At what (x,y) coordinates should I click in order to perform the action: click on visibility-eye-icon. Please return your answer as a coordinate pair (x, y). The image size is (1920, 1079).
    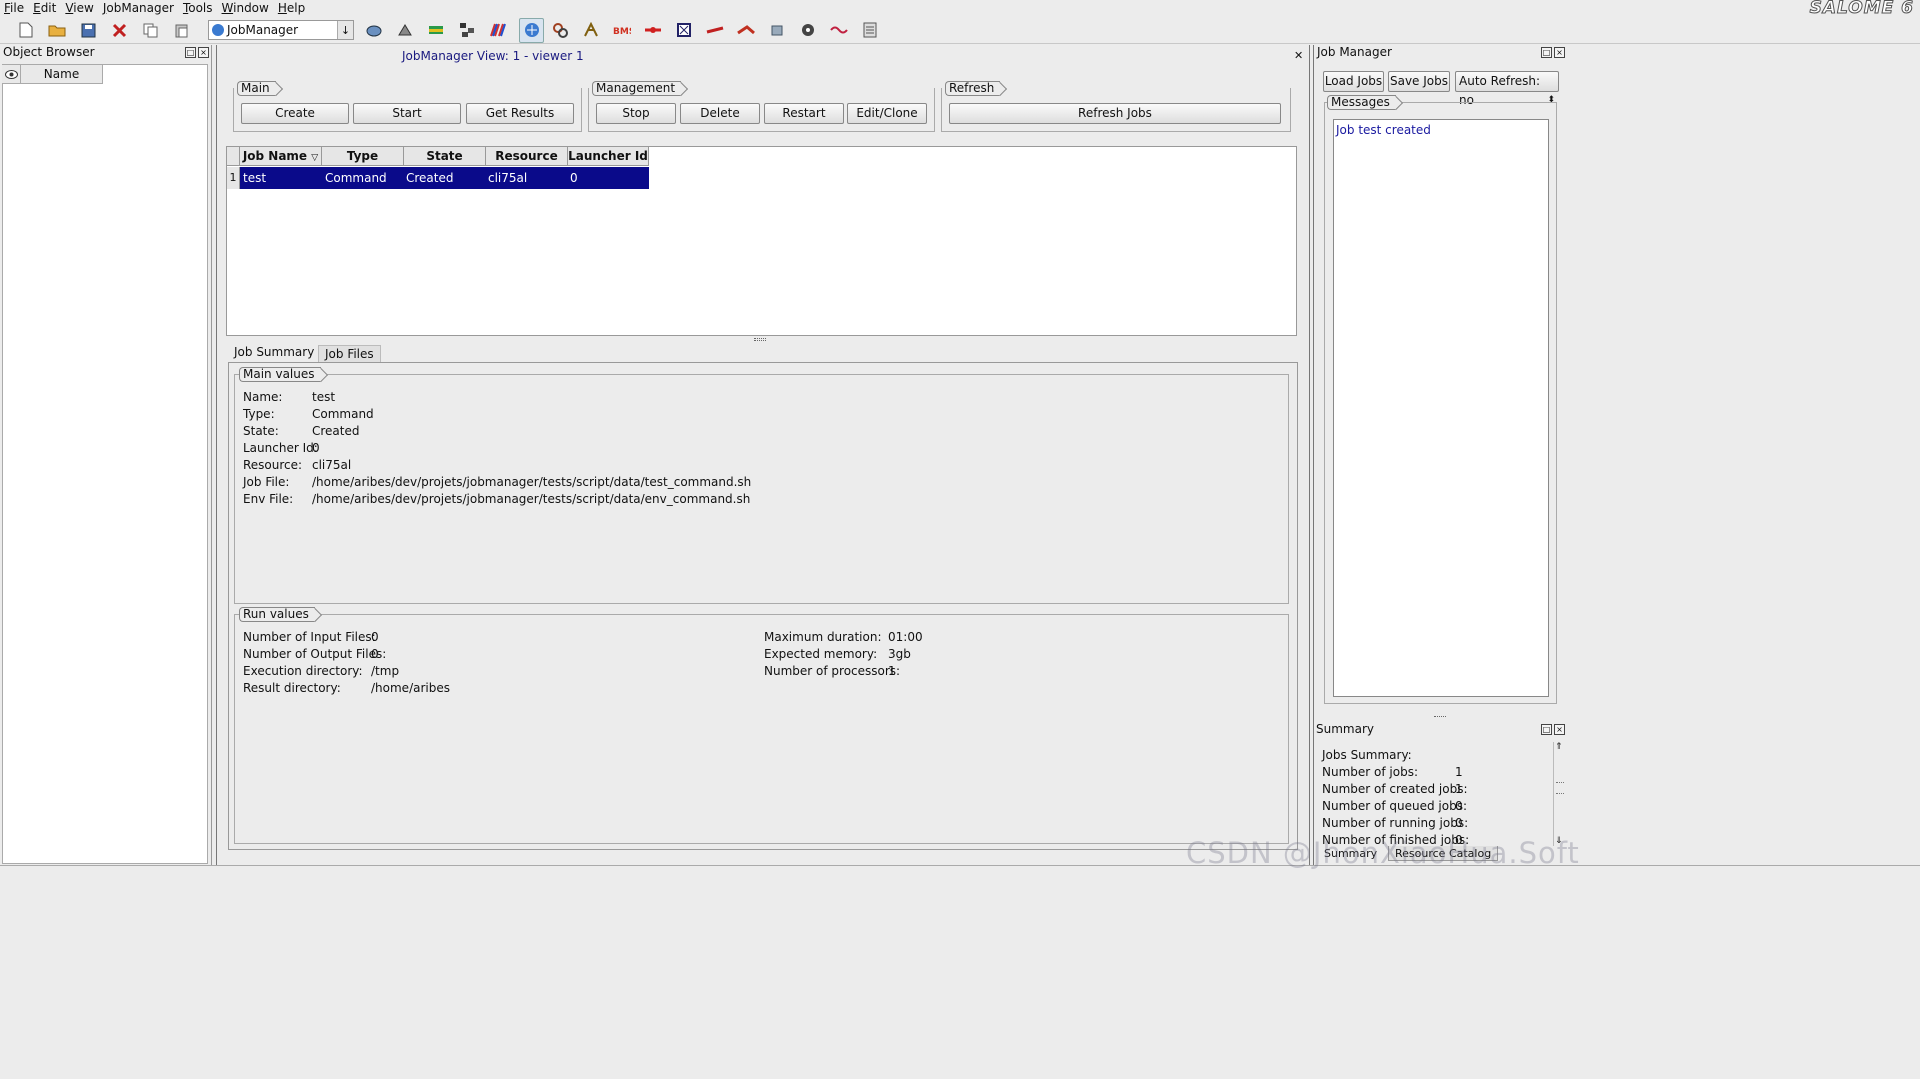
    Looking at the image, I should click on (11, 74).